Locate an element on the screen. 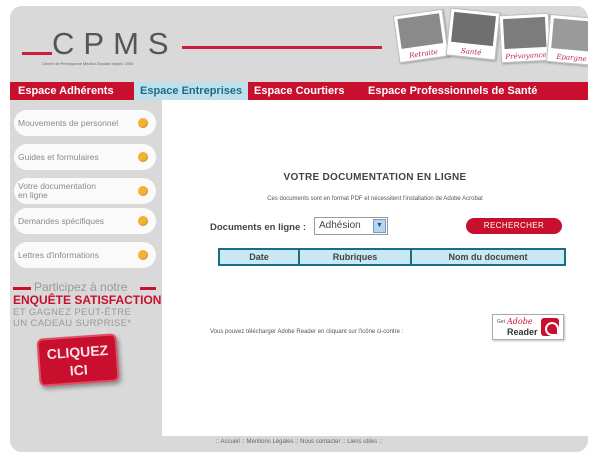  sidebar-item-label: Votre documentation en ligne is located at coordinates (57, 190).